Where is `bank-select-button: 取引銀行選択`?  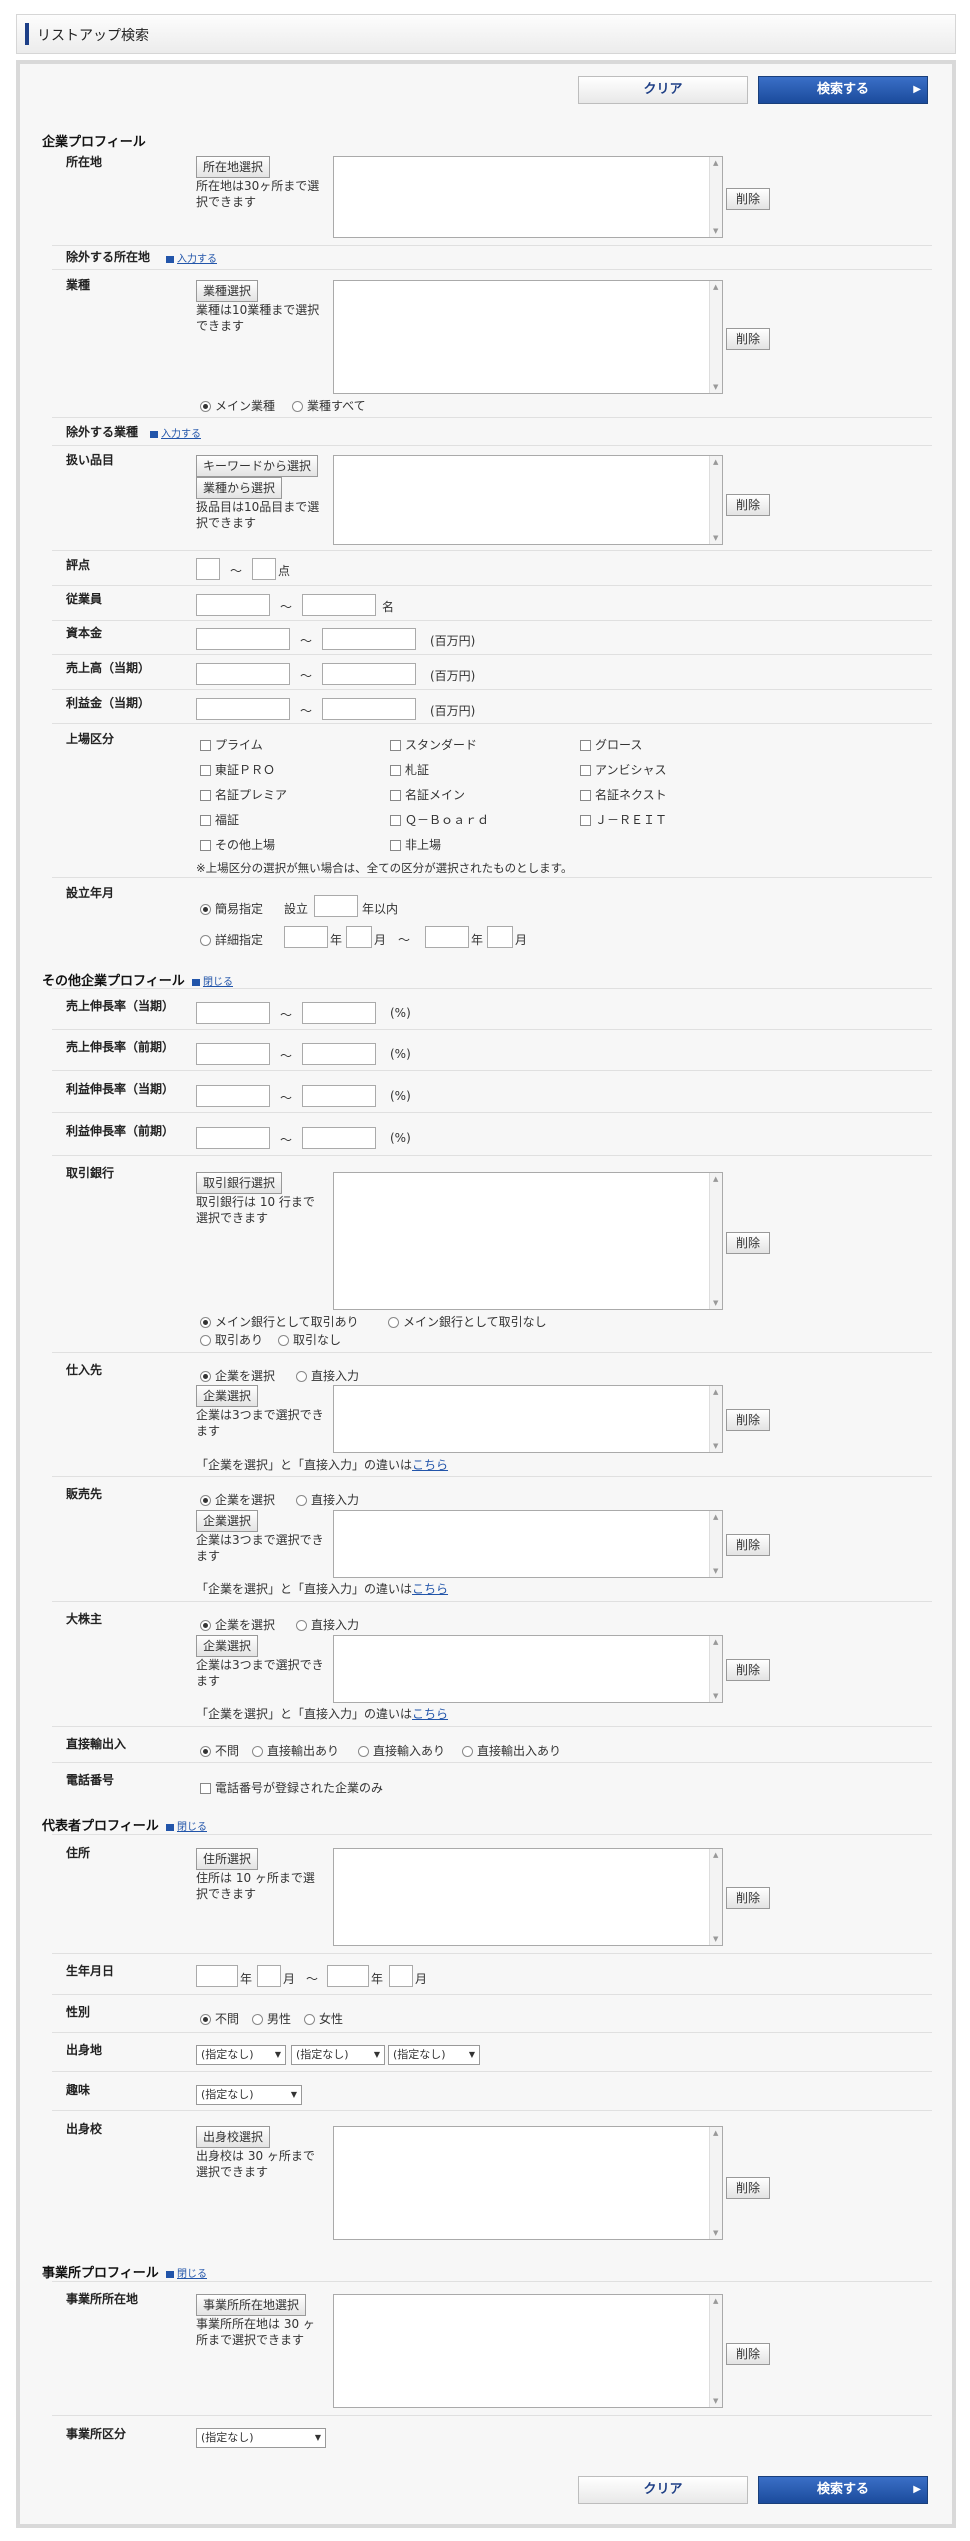
bank-select-button: 取引銀行選択 is located at coordinates (239, 1183).